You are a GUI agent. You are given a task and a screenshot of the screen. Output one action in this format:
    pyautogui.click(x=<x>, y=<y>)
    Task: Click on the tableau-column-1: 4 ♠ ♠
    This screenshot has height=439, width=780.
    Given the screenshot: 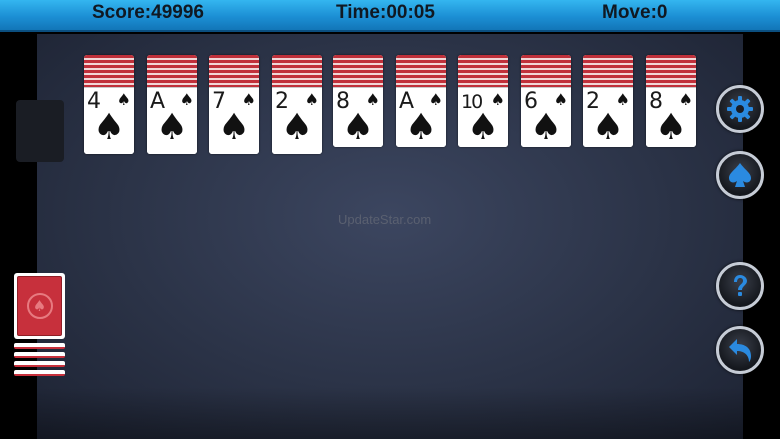 What is the action you would take?
    pyautogui.click(x=109, y=104)
    